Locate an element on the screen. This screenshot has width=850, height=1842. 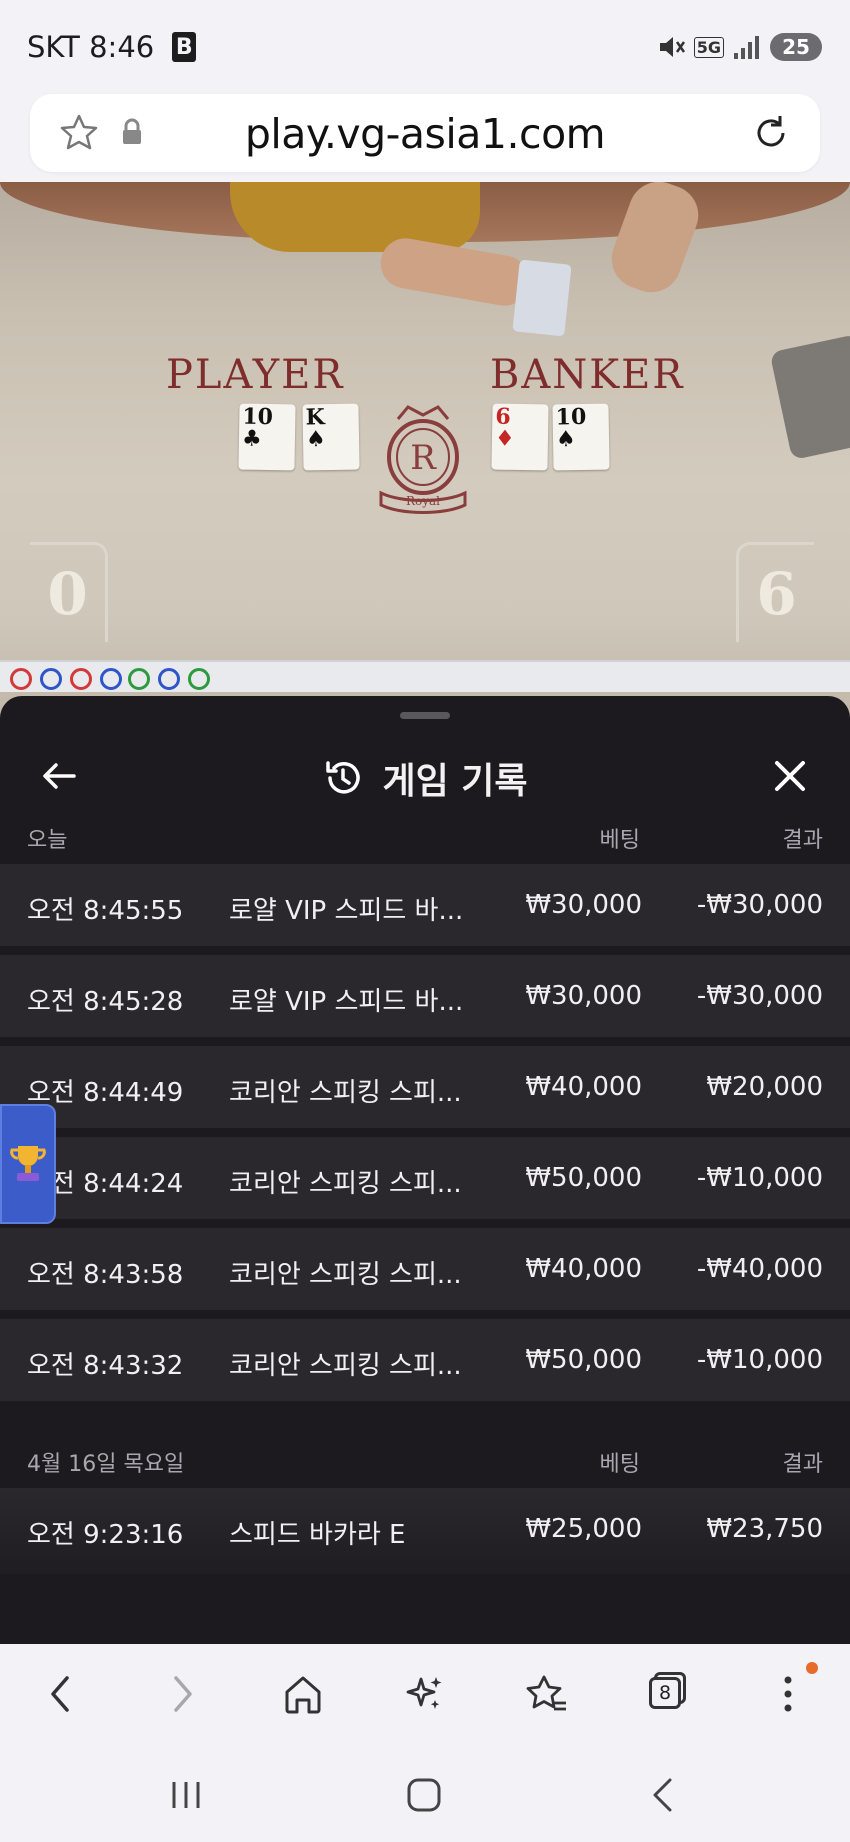
home-button is located at coordinates (303, 1694).